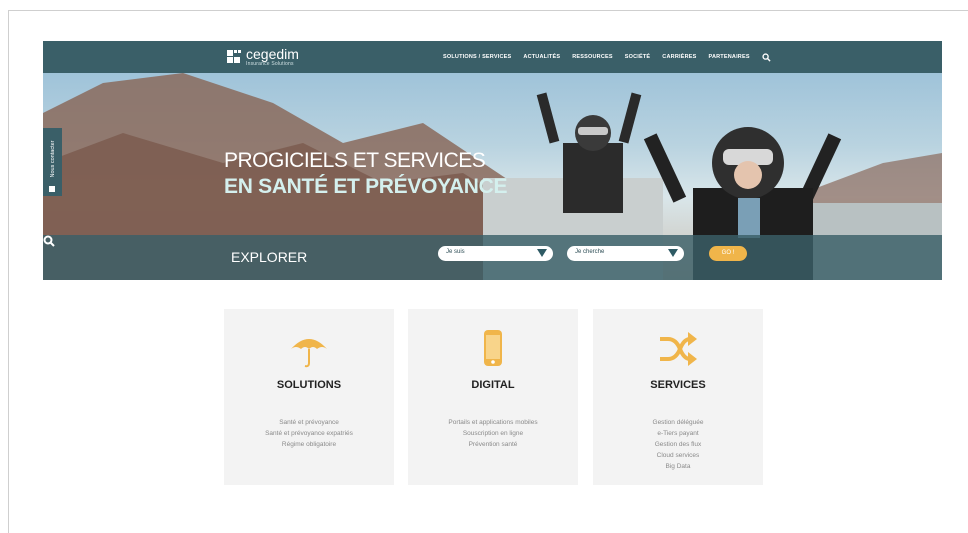 This screenshot has height=533, width=968. What do you see at coordinates (678, 422) in the screenshot?
I see `card-link: Gestion déléguée` at bounding box center [678, 422].